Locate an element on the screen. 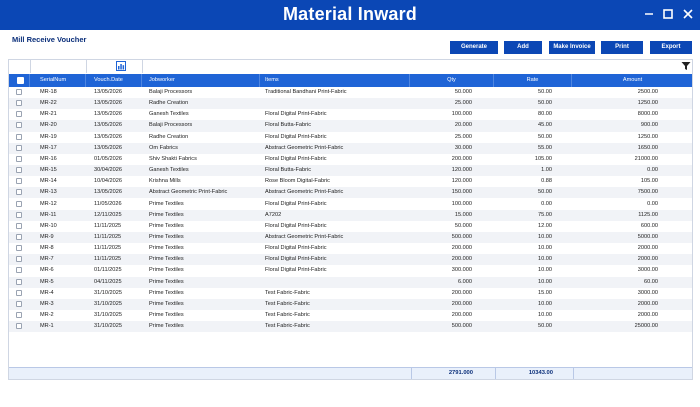 Image resolution: width=700 pixels, height=407 pixels. export-button: Export is located at coordinates (671, 47).